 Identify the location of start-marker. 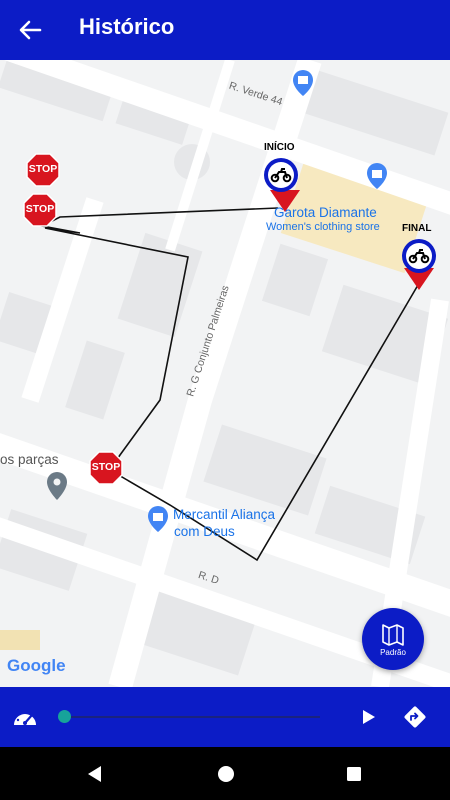
(281, 175).